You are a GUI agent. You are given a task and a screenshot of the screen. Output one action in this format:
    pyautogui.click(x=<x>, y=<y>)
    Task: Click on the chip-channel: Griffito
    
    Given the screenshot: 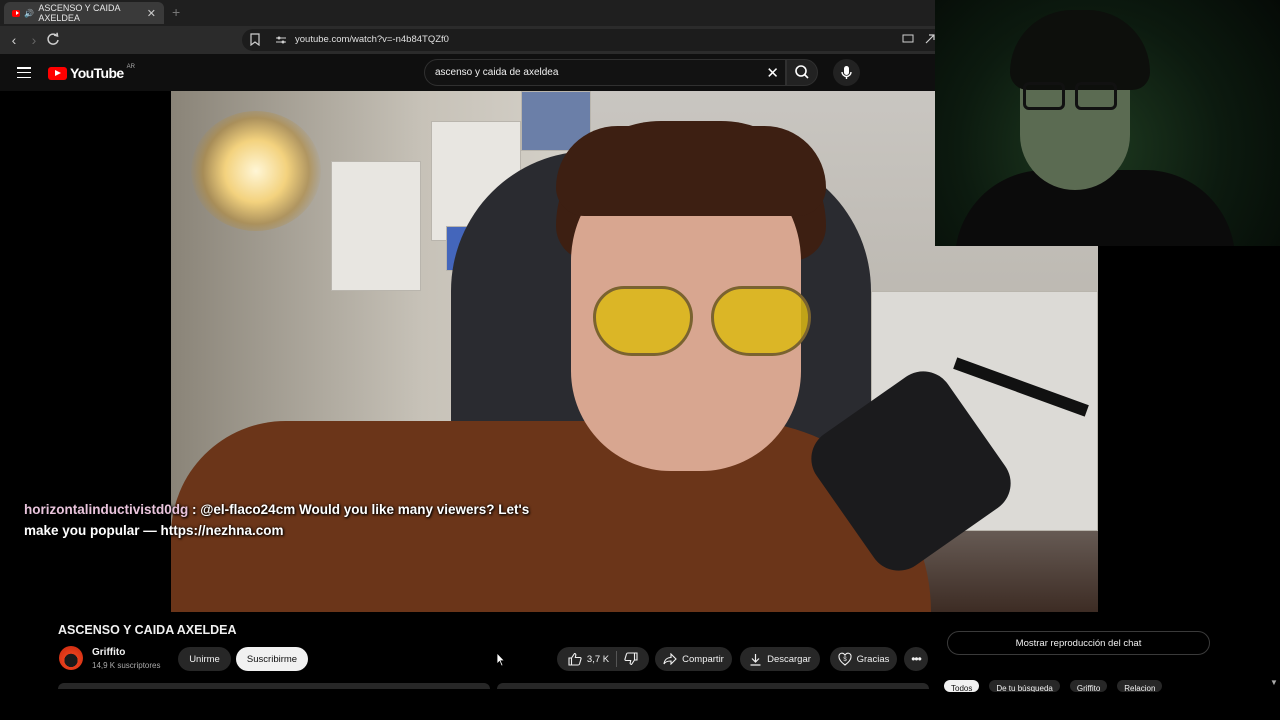 What is the action you would take?
    pyautogui.click(x=1088, y=686)
    